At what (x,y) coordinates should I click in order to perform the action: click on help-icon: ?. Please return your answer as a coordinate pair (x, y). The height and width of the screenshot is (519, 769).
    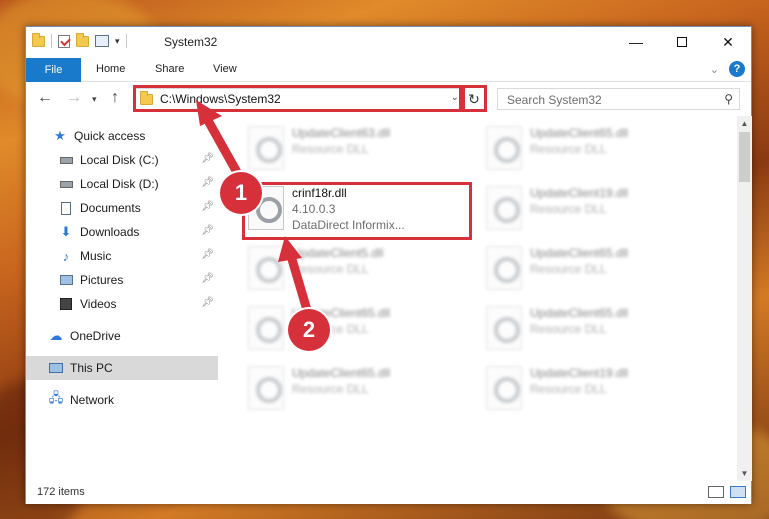
    Looking at the image, I should click on (737, 69).